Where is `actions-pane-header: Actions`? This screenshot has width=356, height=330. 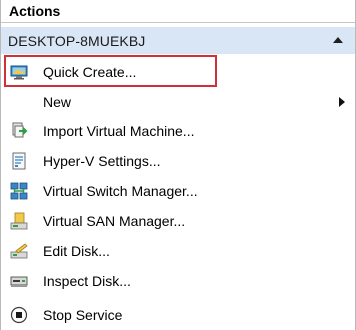
actions-pane-header: Actions is located at coordinates (178, 11).